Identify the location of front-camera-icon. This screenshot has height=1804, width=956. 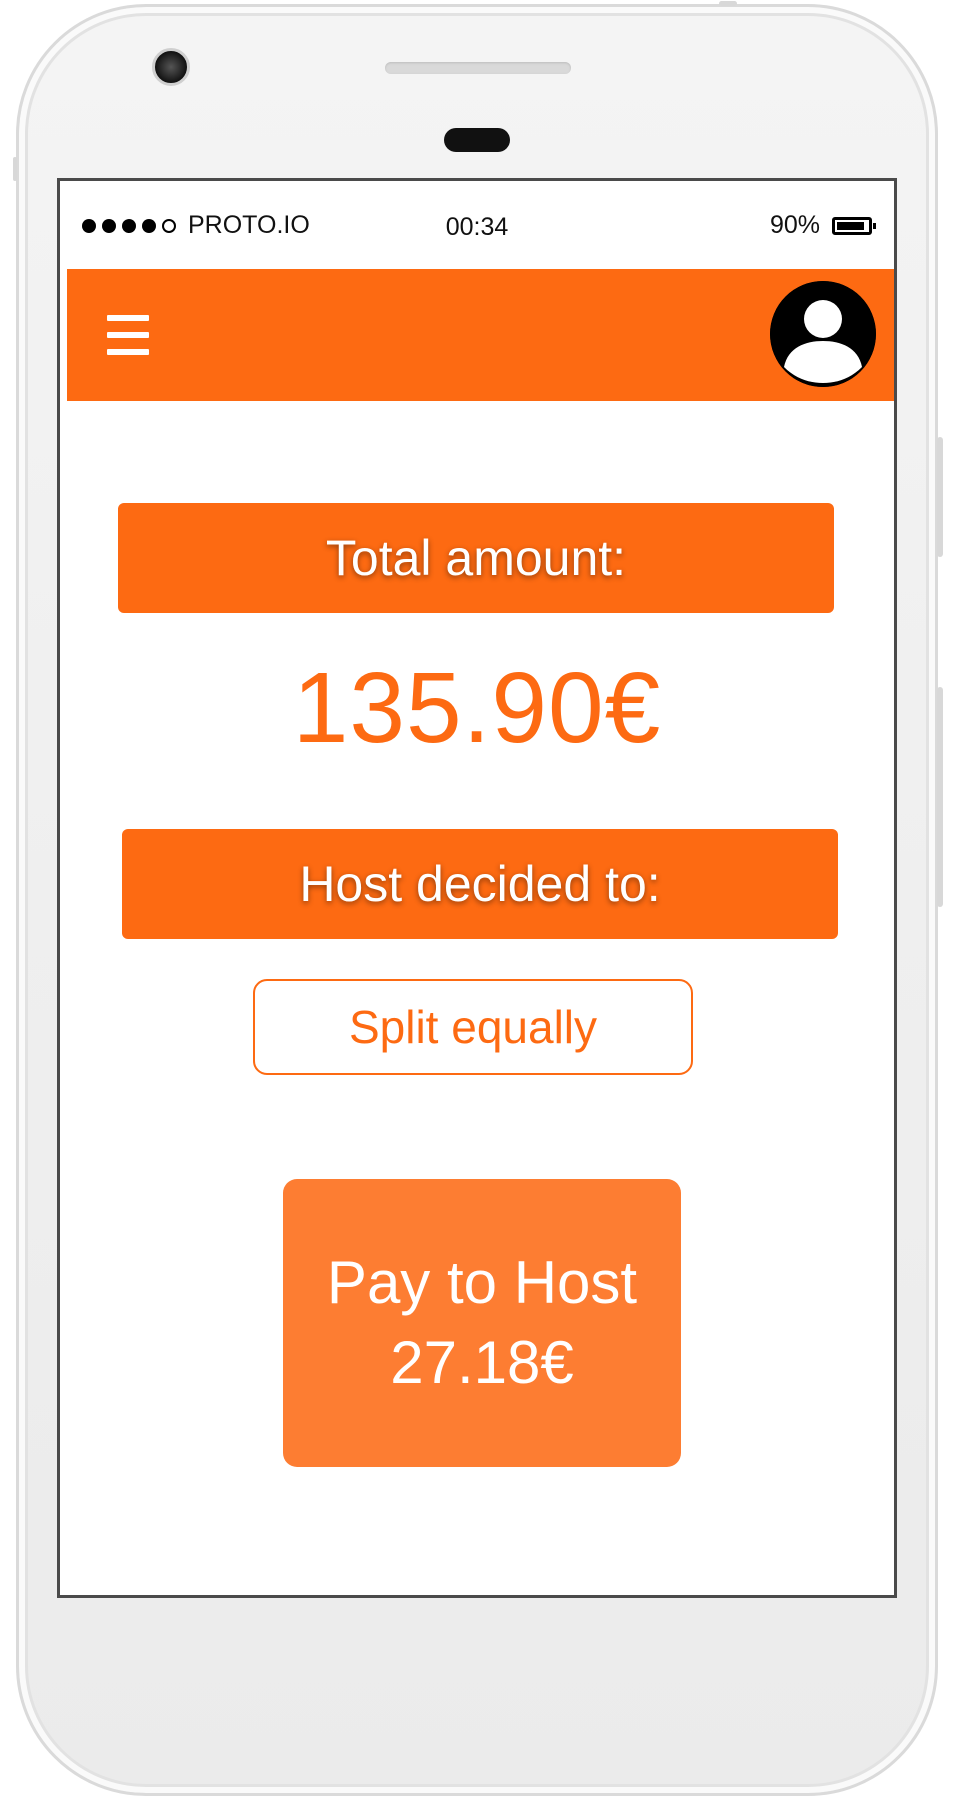
(171, 67).